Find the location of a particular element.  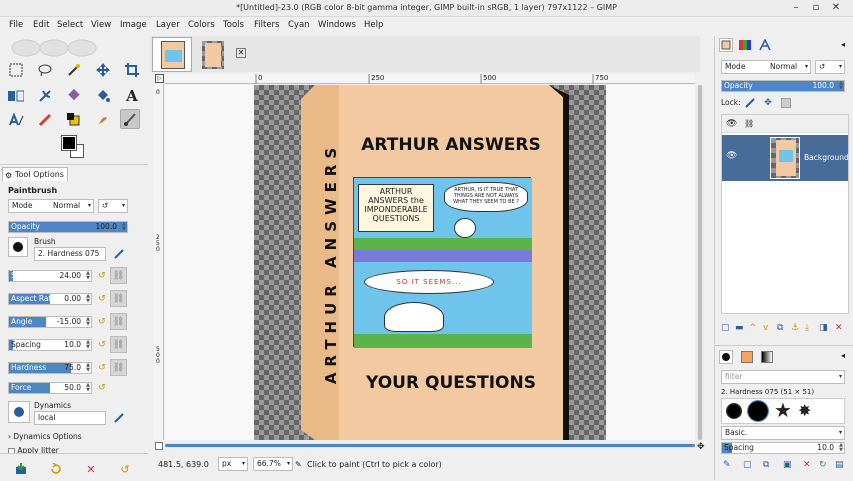

menu-view: View is located at coordinates (101, 25).